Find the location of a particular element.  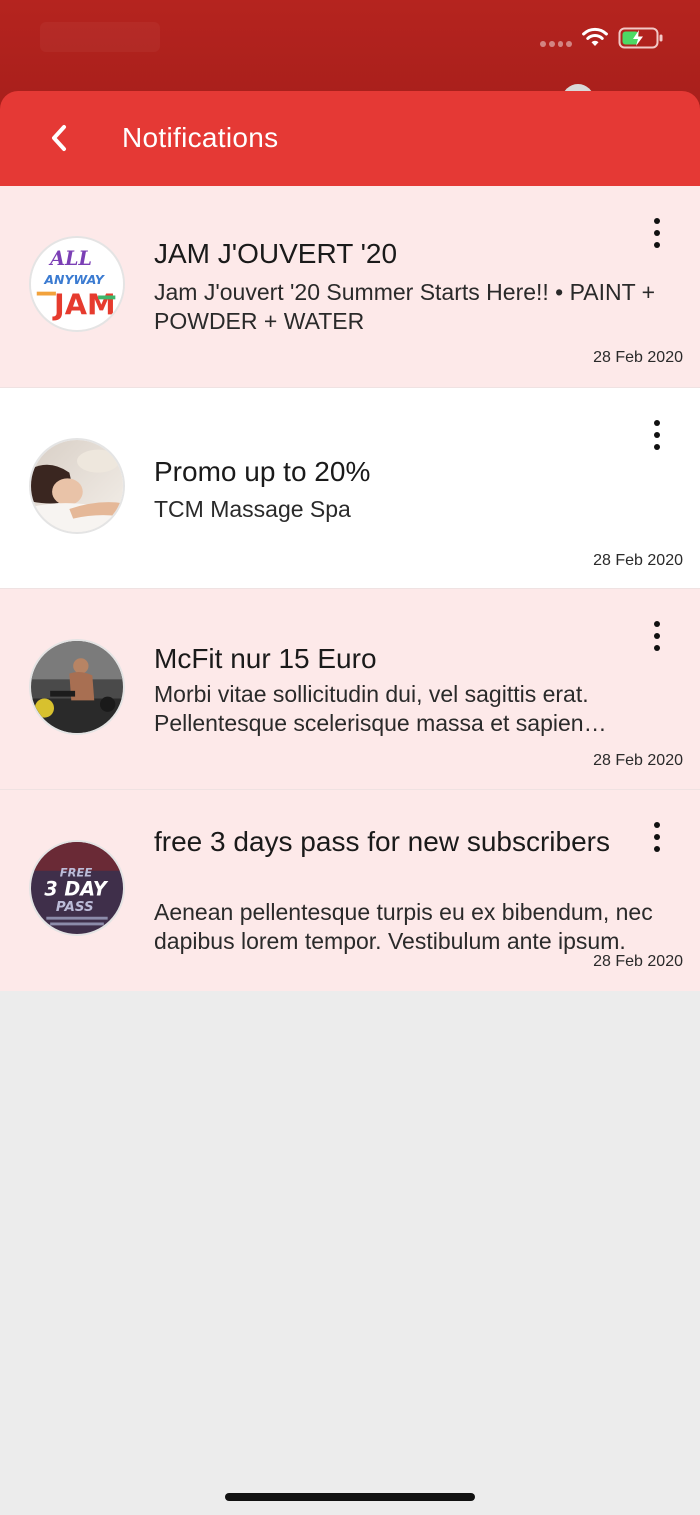

app-header: Notifications is located at coordinates (350, 138).